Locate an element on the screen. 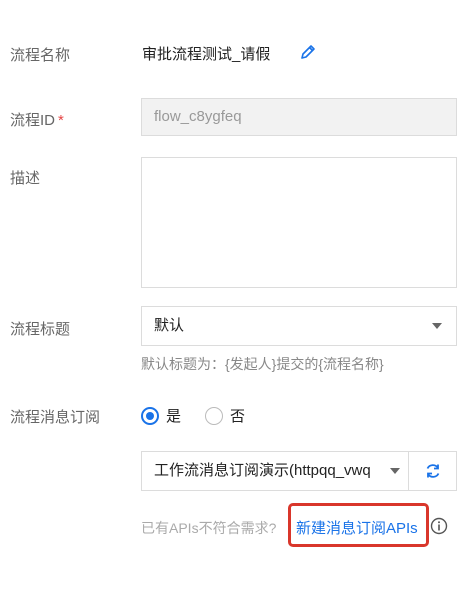 This screenshot has height=591, width=474. refresh-button is located at coordinates (433, 471).